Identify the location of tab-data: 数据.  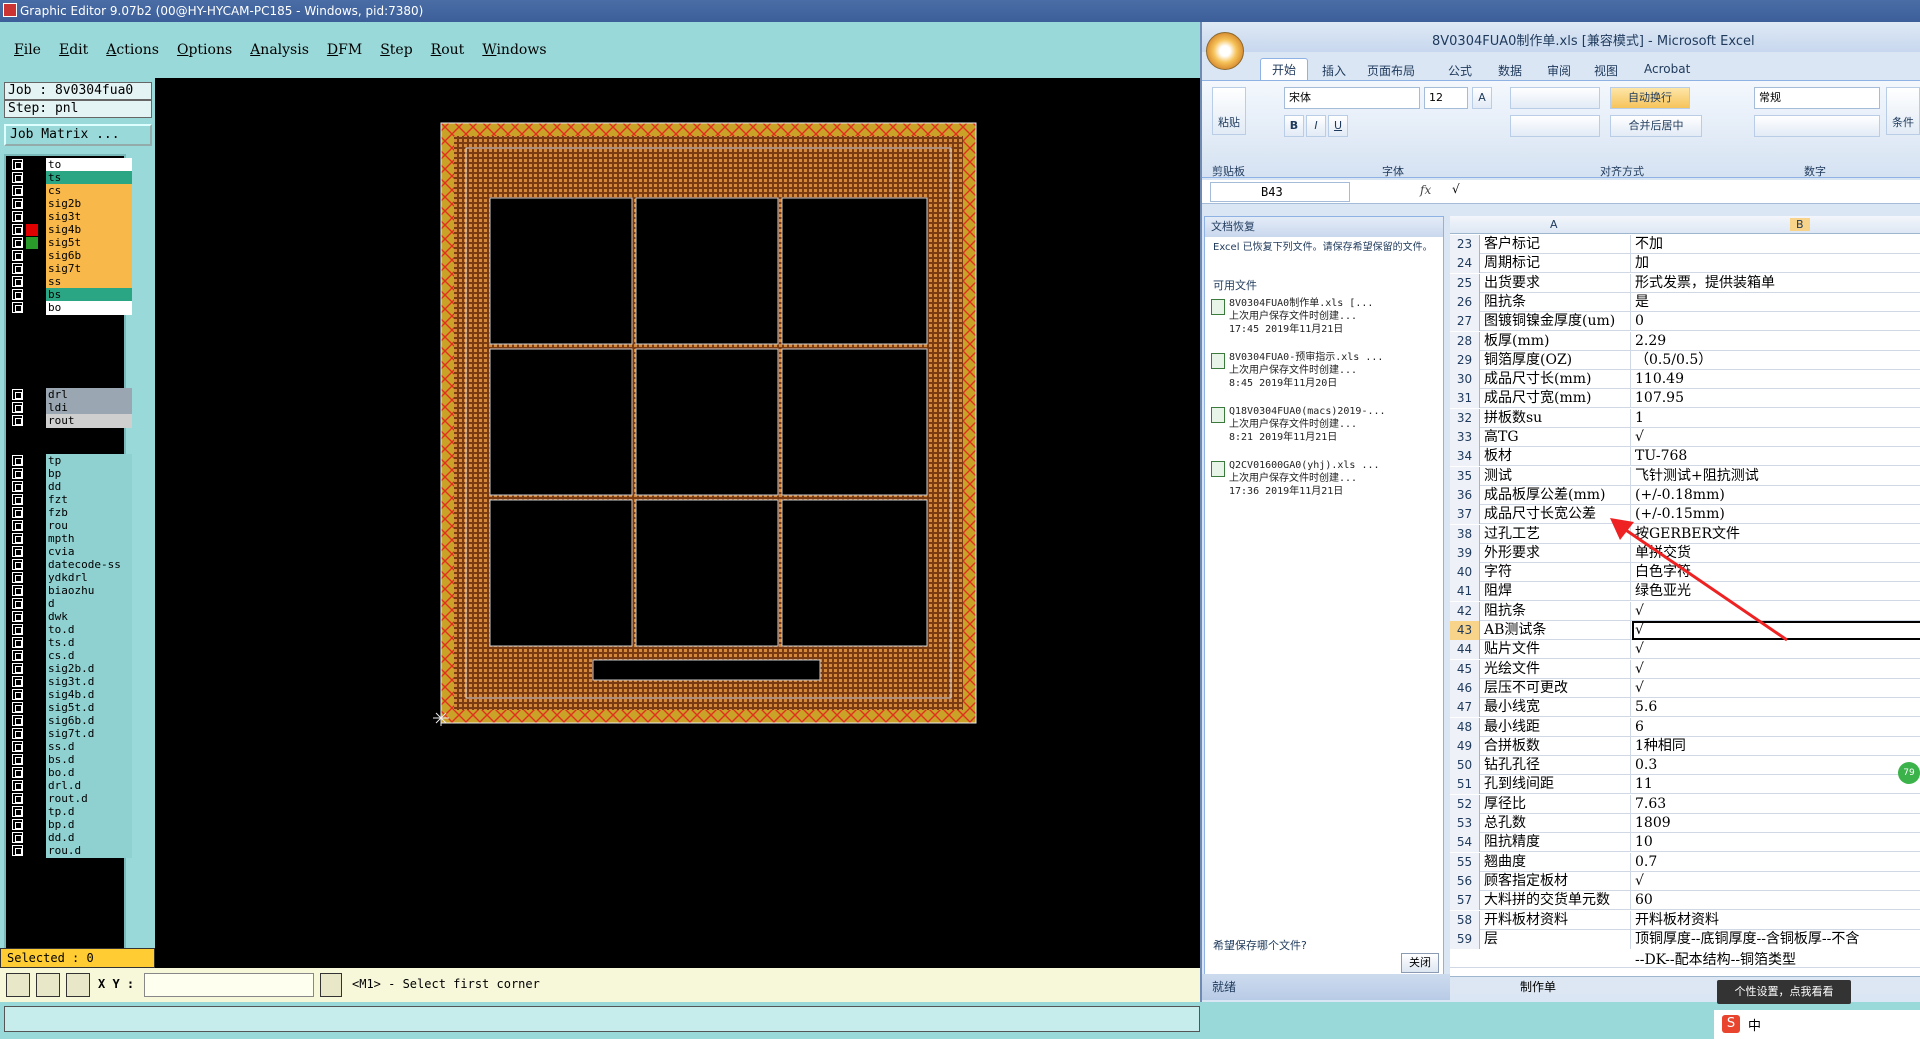
(1510, 70).